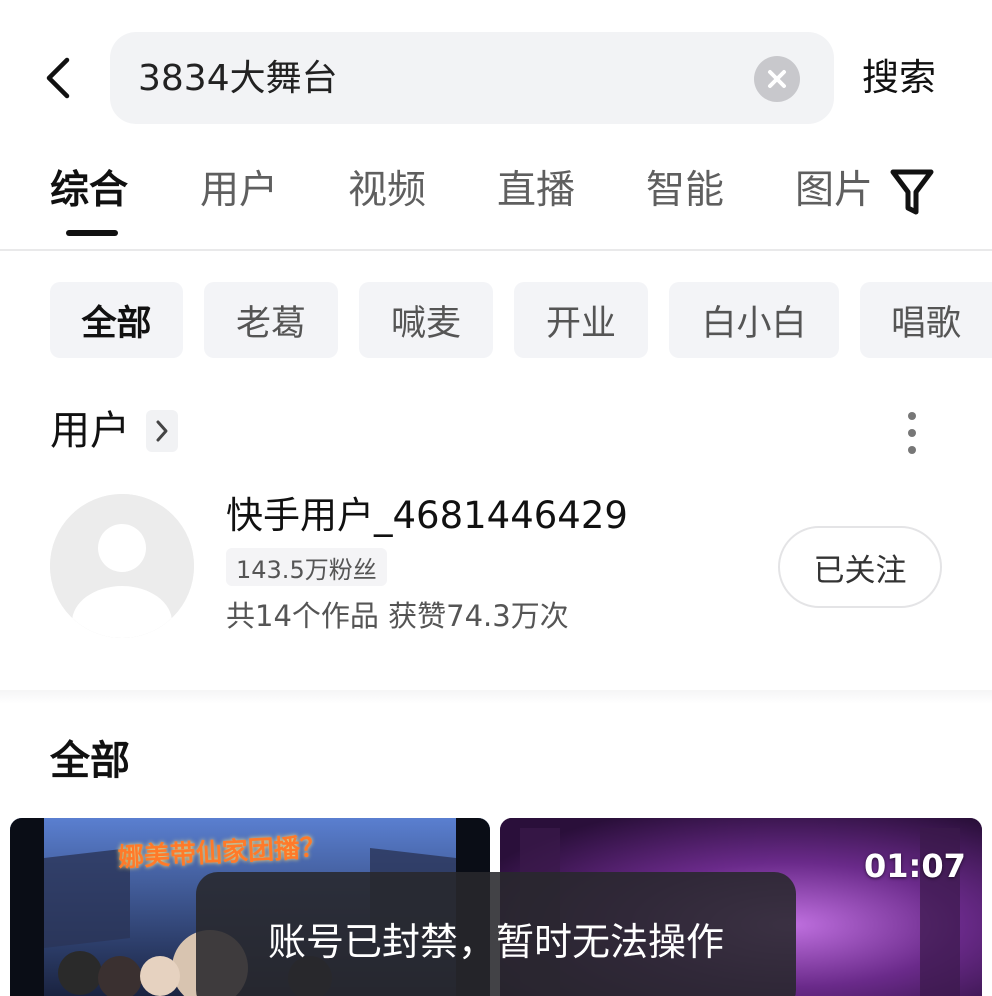 The image size is (992, 996). I want to click on chip-baixiaobai: 白小白, so click(754, 320).